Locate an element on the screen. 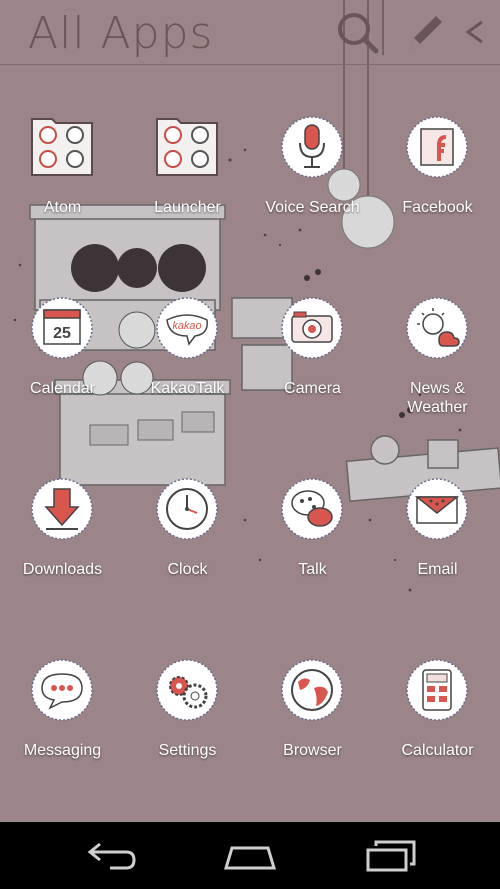  app-label: Atom is located at coordinates (62, 207).